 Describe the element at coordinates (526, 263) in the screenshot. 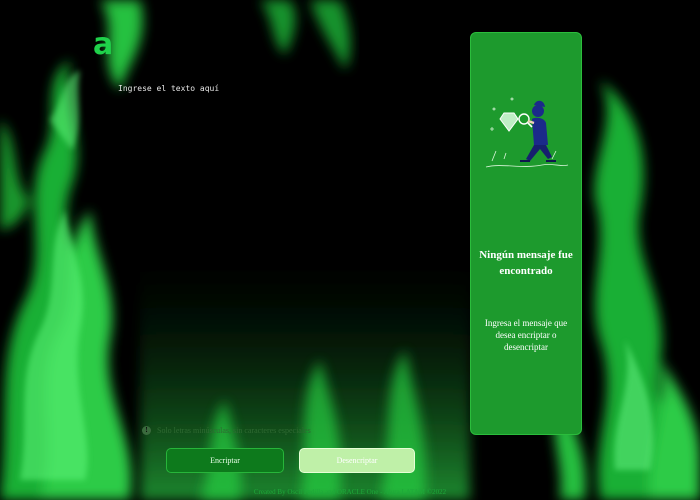

I see `empty-result-title: Ningún mensaje fue encontrado` at that location.